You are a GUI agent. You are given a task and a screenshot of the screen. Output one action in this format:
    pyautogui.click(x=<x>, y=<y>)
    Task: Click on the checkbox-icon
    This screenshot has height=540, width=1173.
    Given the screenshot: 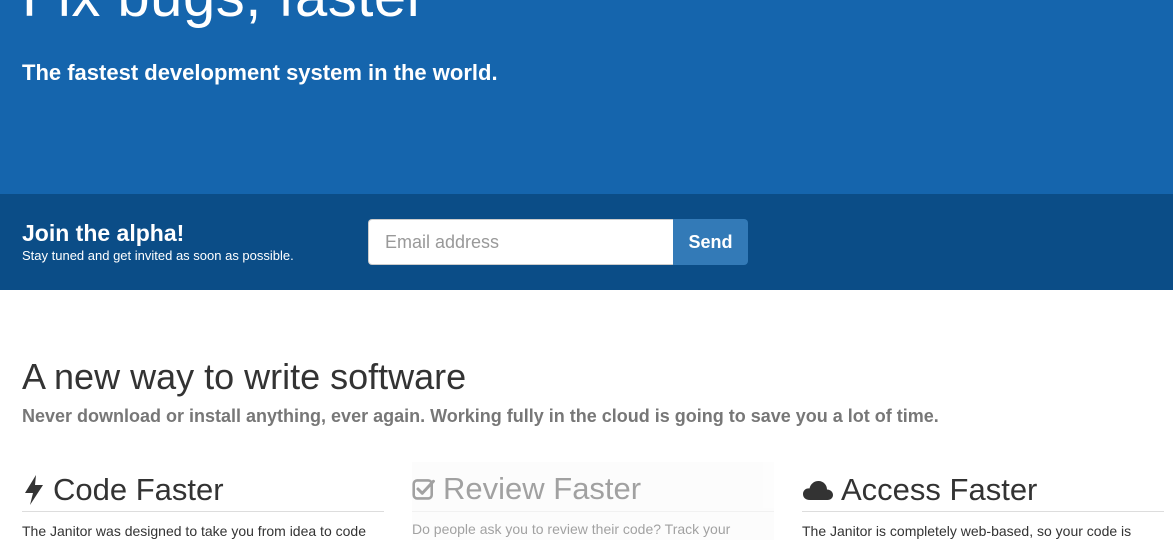 What is the action you would take?
    pyautogui.click(x=424, y=489)
    